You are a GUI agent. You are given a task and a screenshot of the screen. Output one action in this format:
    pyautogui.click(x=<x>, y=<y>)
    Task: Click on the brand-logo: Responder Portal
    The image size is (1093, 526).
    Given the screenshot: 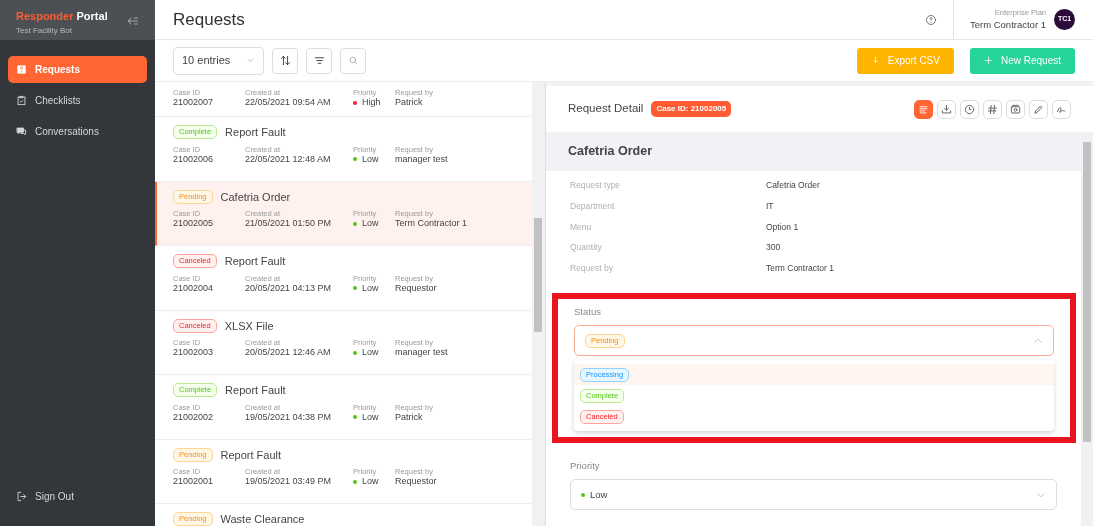 What is the action you would take?
    pyautogui.click(x=62, y=16)
    